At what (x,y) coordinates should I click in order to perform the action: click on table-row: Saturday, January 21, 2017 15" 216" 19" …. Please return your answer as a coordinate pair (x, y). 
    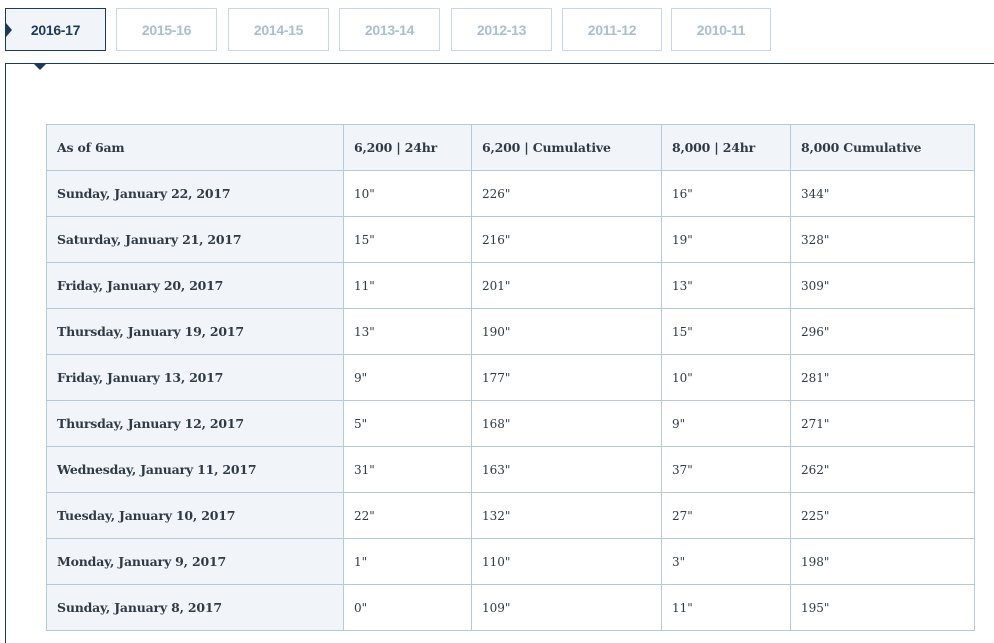
    Looking at the image, I should click on (510, 239).